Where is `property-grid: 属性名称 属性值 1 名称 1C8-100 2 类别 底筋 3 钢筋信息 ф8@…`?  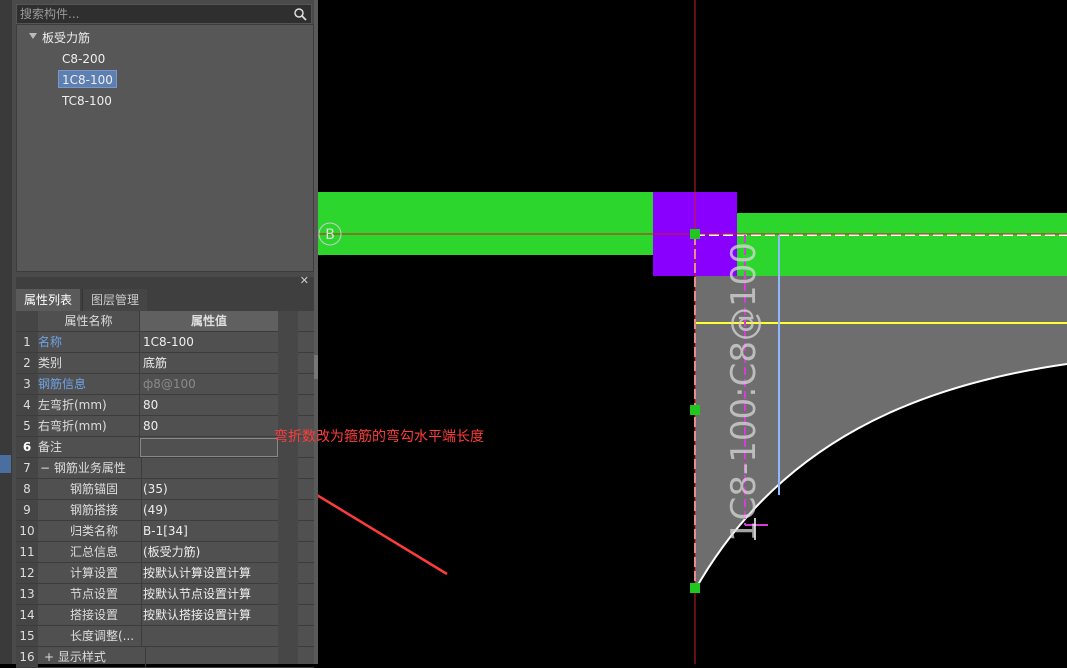
property-grid: 属性名称 属性值 1 名称 1C8-100 2 类别 底筋 3 钢筋信息 ф8@… is located at coordinates (165, 489).